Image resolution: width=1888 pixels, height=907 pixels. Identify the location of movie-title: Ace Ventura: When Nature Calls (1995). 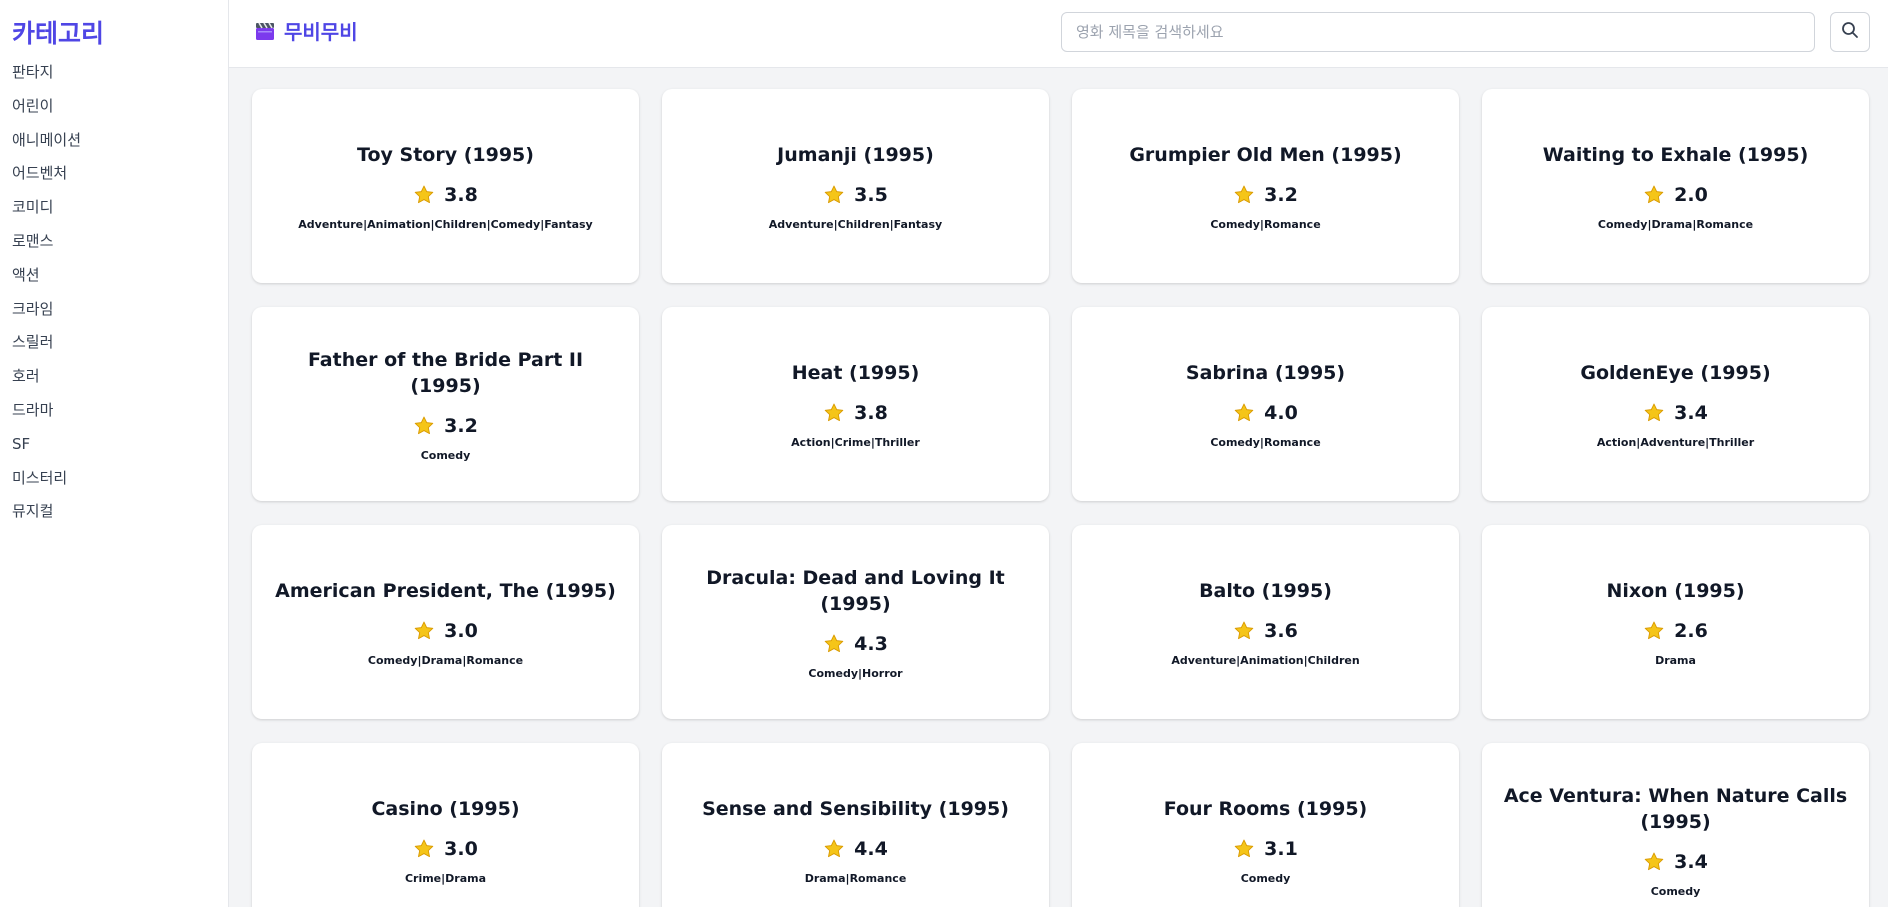
(1675, 808).